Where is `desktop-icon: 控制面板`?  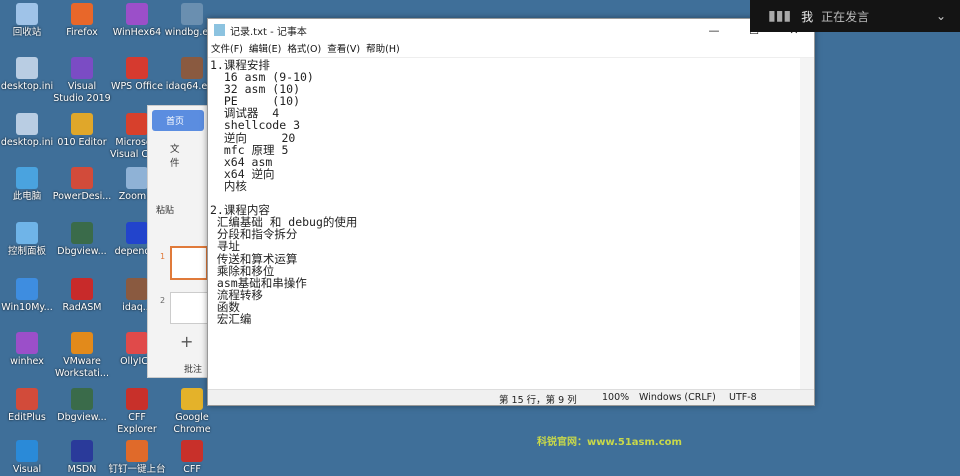
desktop-icon: 控制面板 is located at coordinates (28, 240).